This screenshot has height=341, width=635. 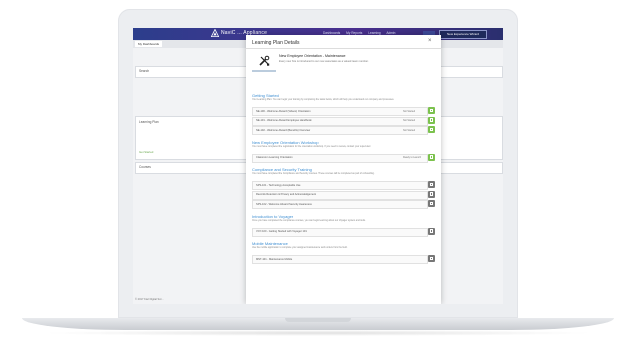 What do you see at coordinates (273, 216) in the screenshot?
I see `section-title: Introduction to Voyager` at bounding box center [273, 216].